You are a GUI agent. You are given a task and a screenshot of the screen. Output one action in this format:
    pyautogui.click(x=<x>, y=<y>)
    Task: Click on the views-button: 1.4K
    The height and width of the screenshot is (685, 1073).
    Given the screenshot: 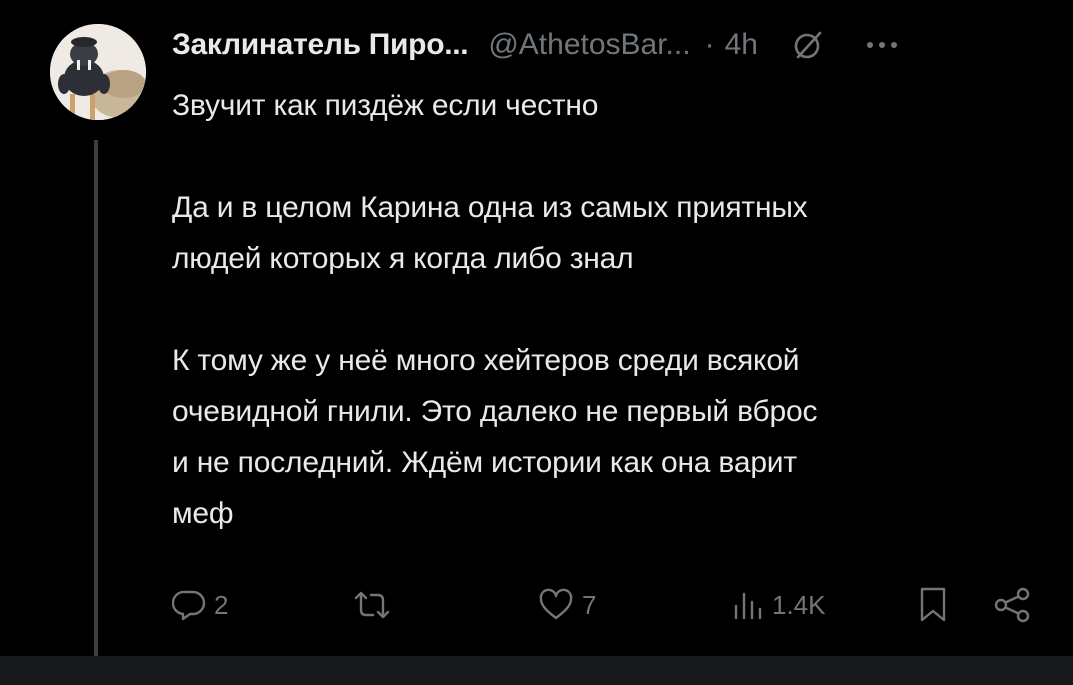 What is the action you would take?
    pyautogui.click(x=778, y=605)
    